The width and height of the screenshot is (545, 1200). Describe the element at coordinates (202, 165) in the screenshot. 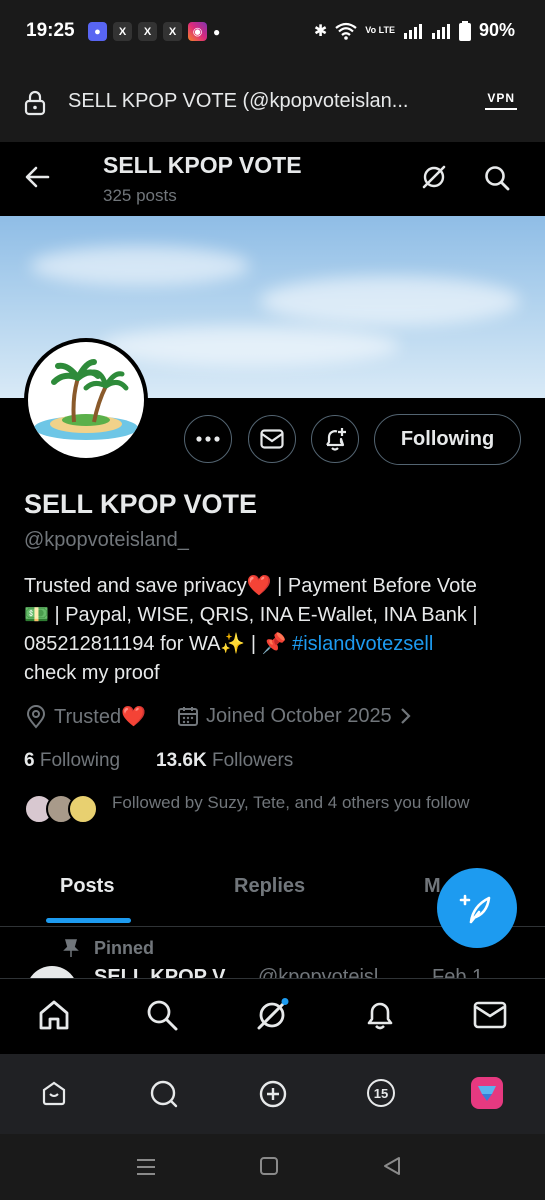

I see `header-title: SELL KPOP VOTE` at that location.